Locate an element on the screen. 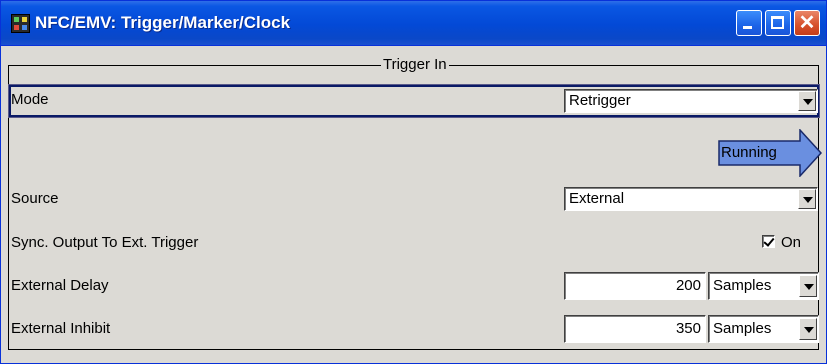 The image size is (827, 364). external-delay-value: 200 is located at coordinates (688, 285).